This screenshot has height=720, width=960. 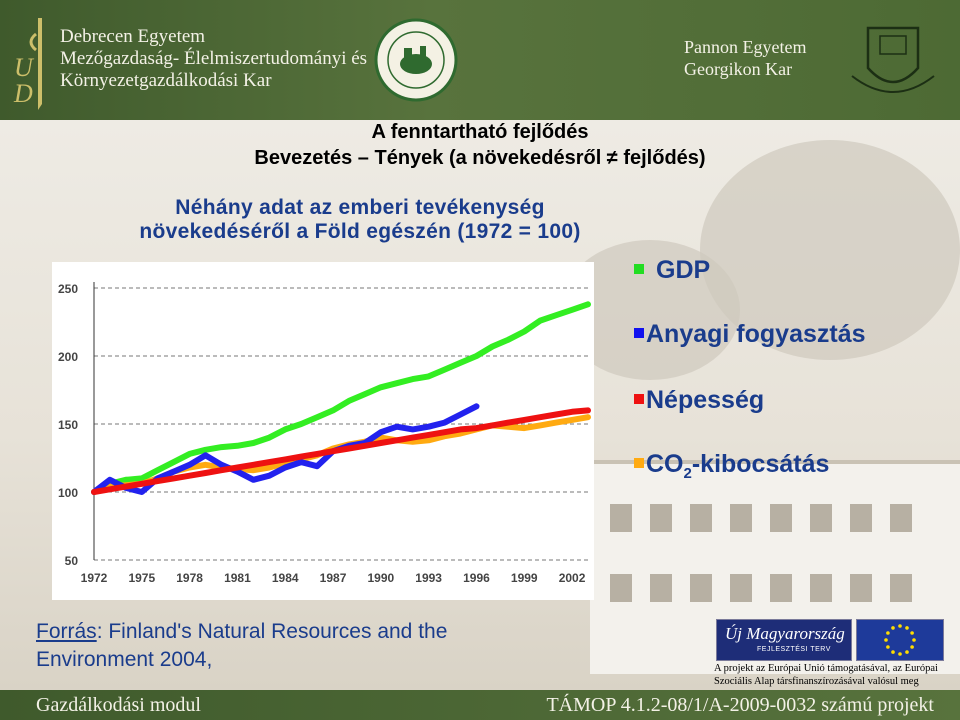 I want to click on legend-swatch-material, so click(x=639, y=333).